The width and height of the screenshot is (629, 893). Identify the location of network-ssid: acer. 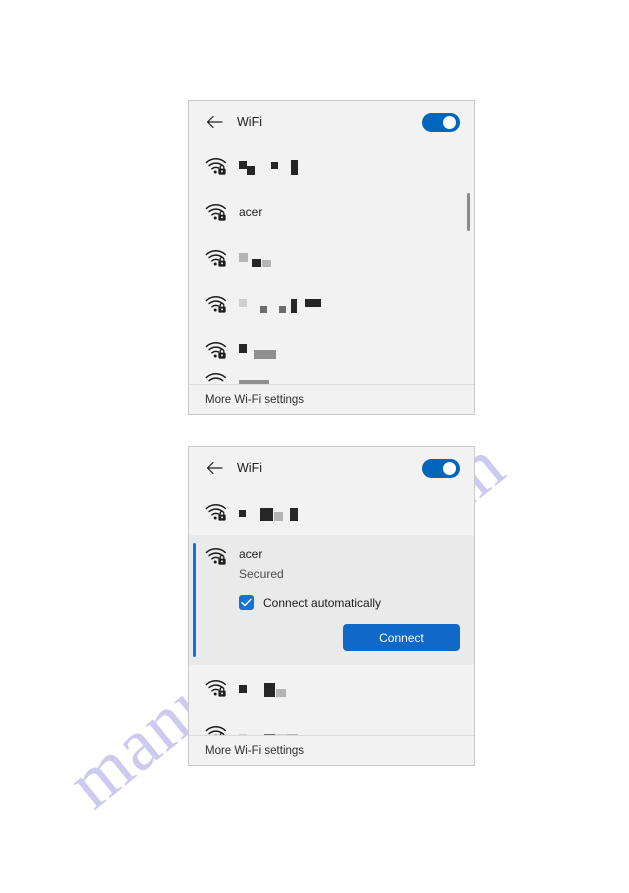
(251, 212).